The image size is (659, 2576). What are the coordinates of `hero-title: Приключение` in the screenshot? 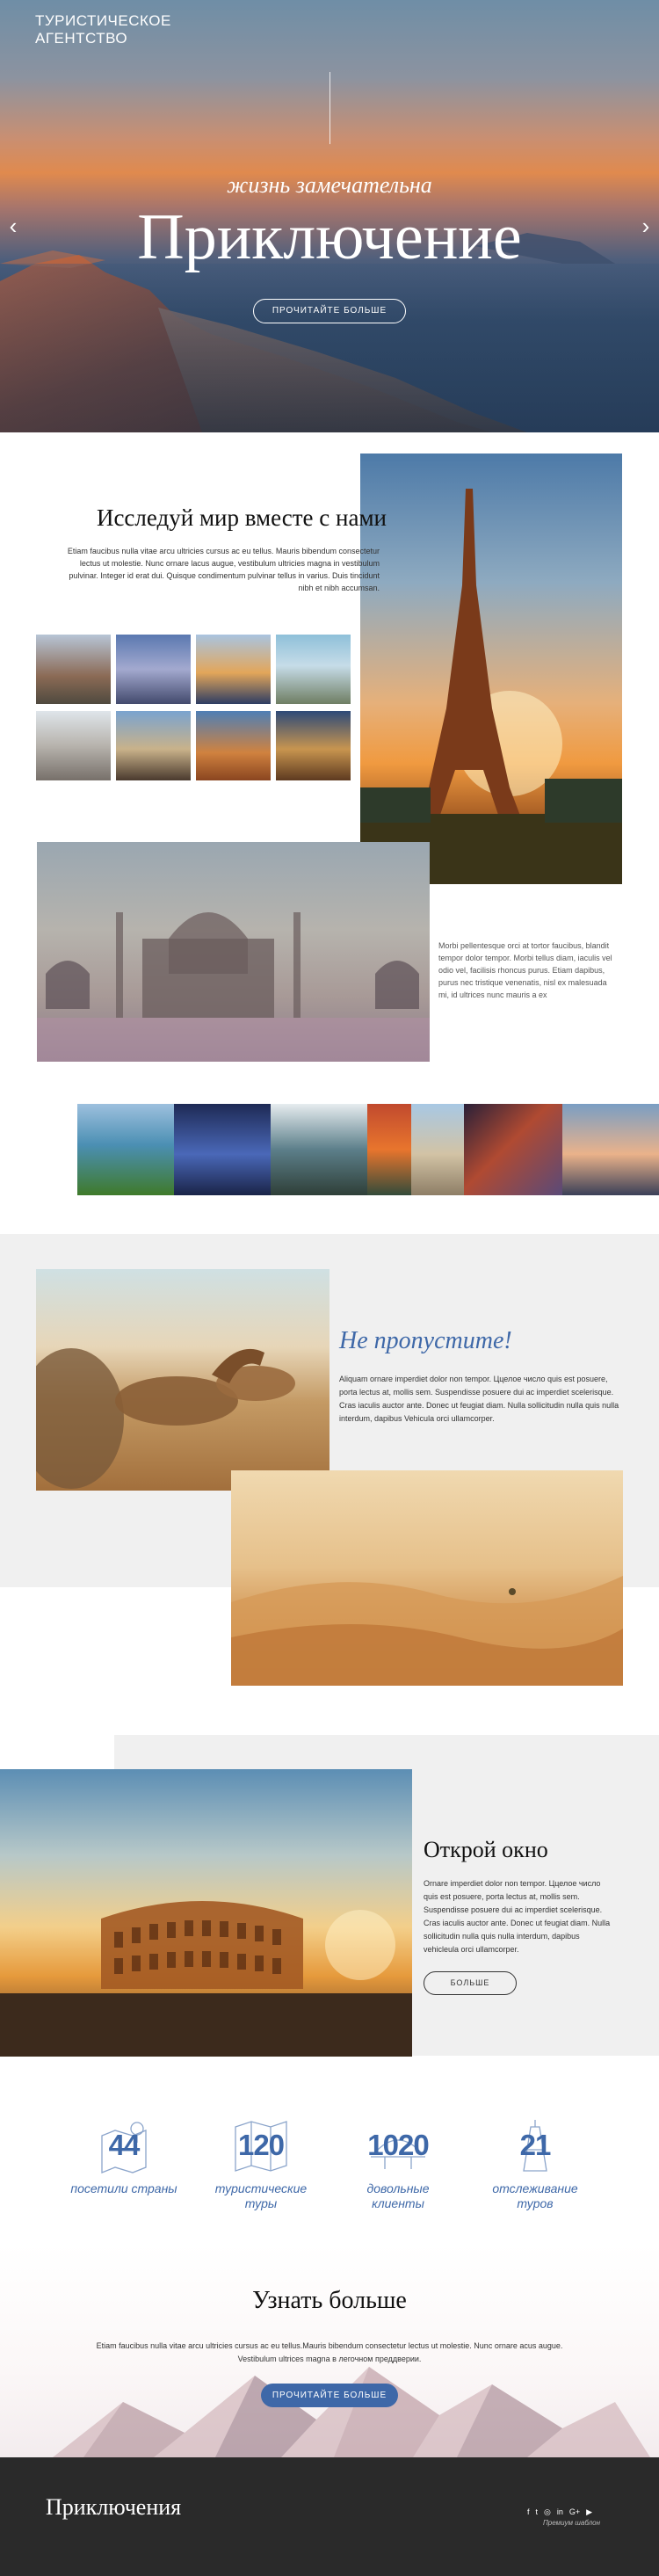 It's located at (329, 237).